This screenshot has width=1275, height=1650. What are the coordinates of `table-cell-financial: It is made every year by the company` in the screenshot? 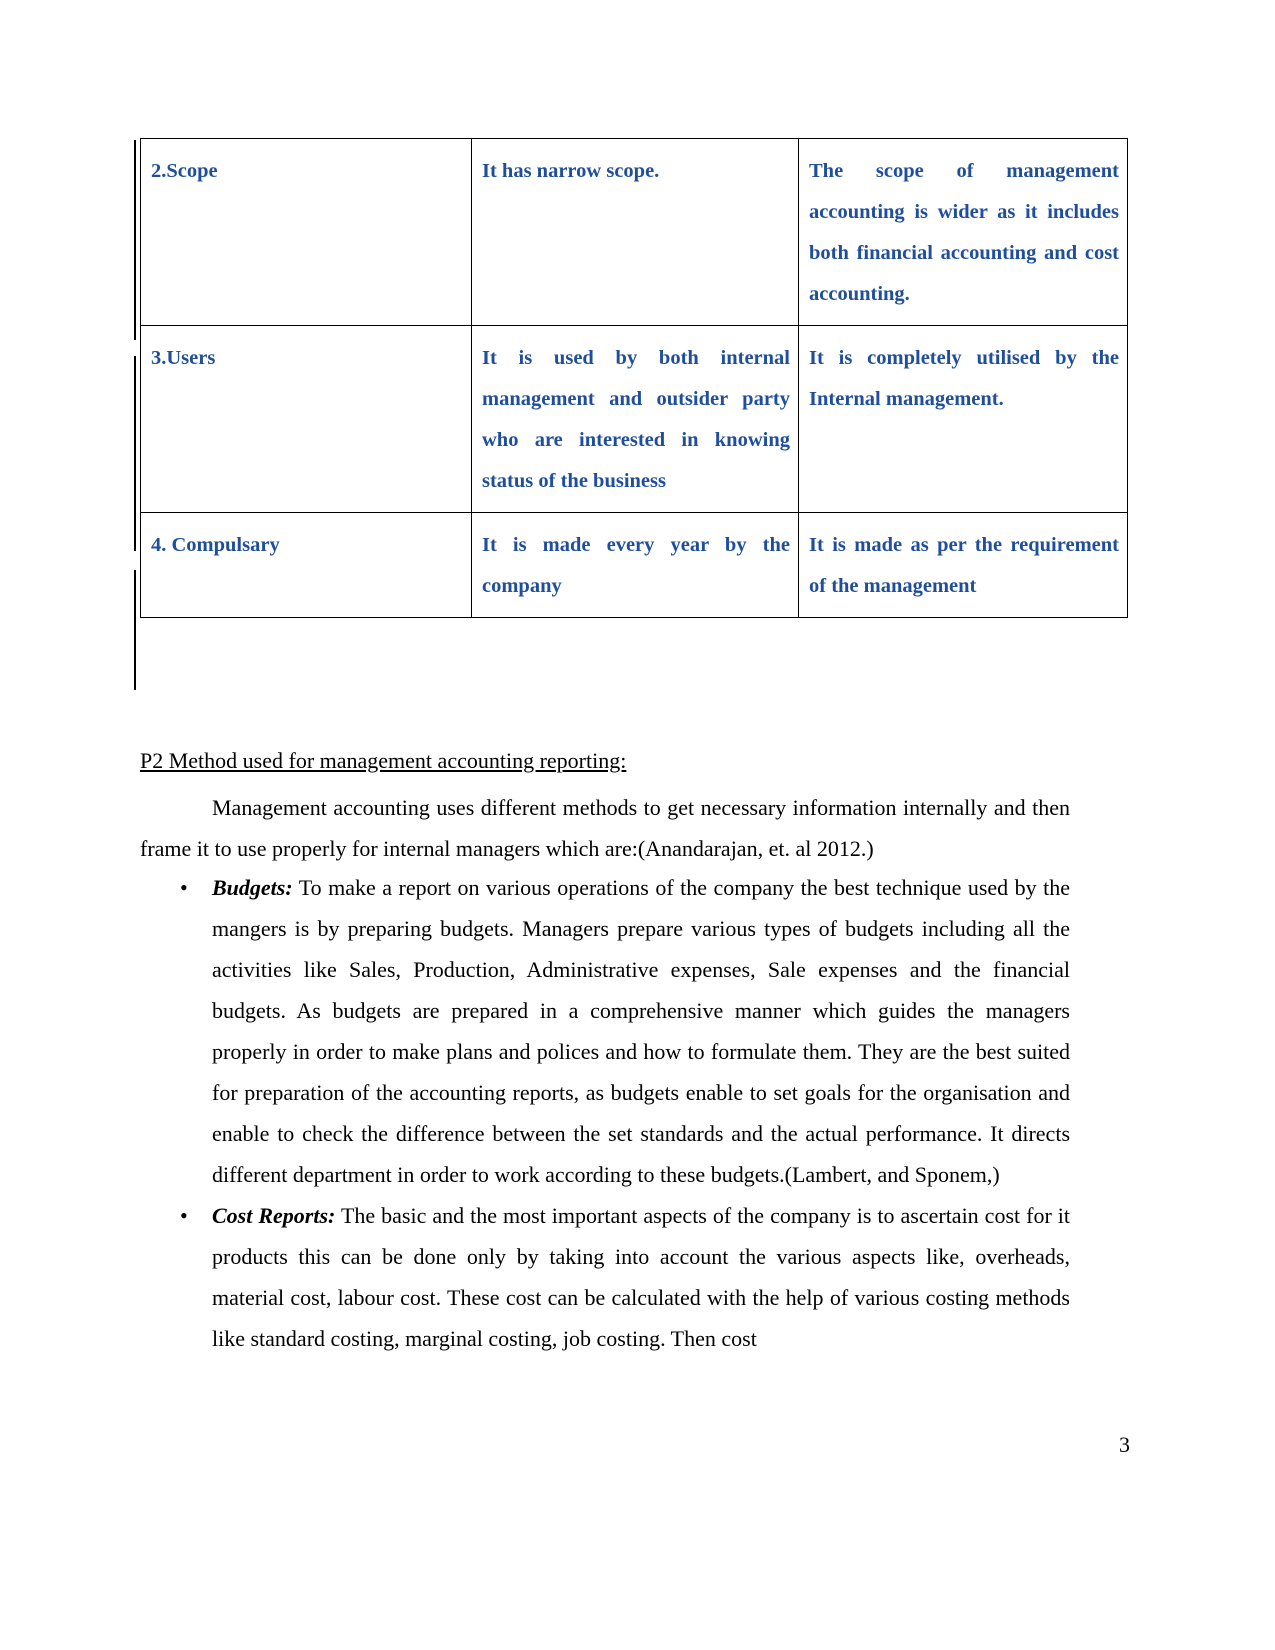 It's located at (635, 565).